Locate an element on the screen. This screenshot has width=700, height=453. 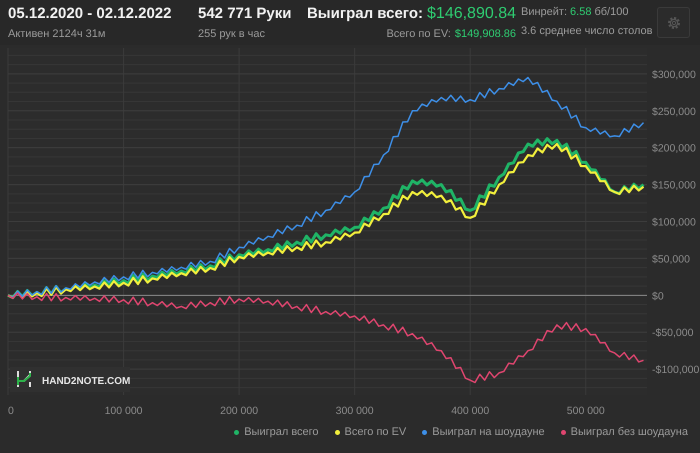
x-tick-label: 200 000 is located at coordinates (239, 411).